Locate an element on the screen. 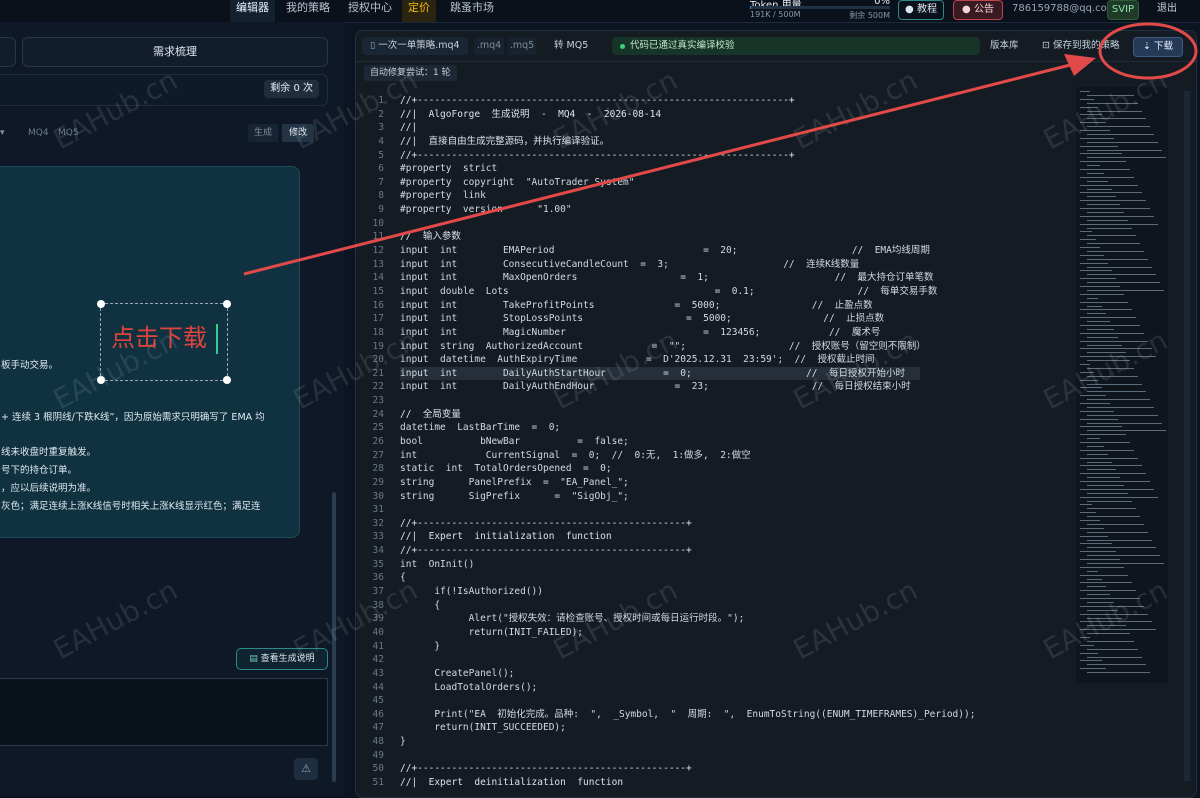 The width and height of the screenshot is (1200, 798). left-tab-stub is located at coordinates (8, 52).